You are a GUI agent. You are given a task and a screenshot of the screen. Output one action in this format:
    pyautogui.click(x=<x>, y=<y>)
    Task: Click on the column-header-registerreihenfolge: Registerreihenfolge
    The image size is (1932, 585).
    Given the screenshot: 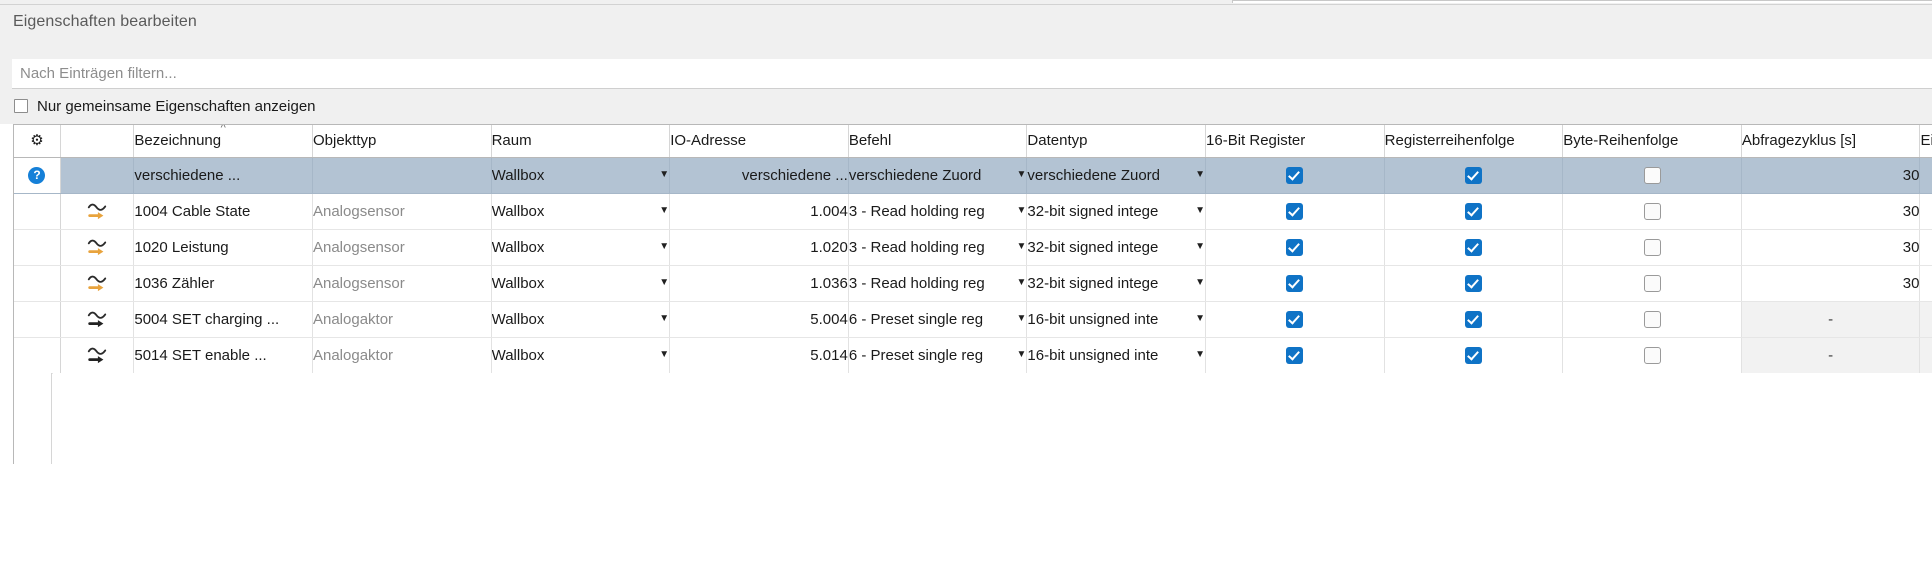 What is the action you would take?
    pyautogui.click(x=1474, y=141)
    